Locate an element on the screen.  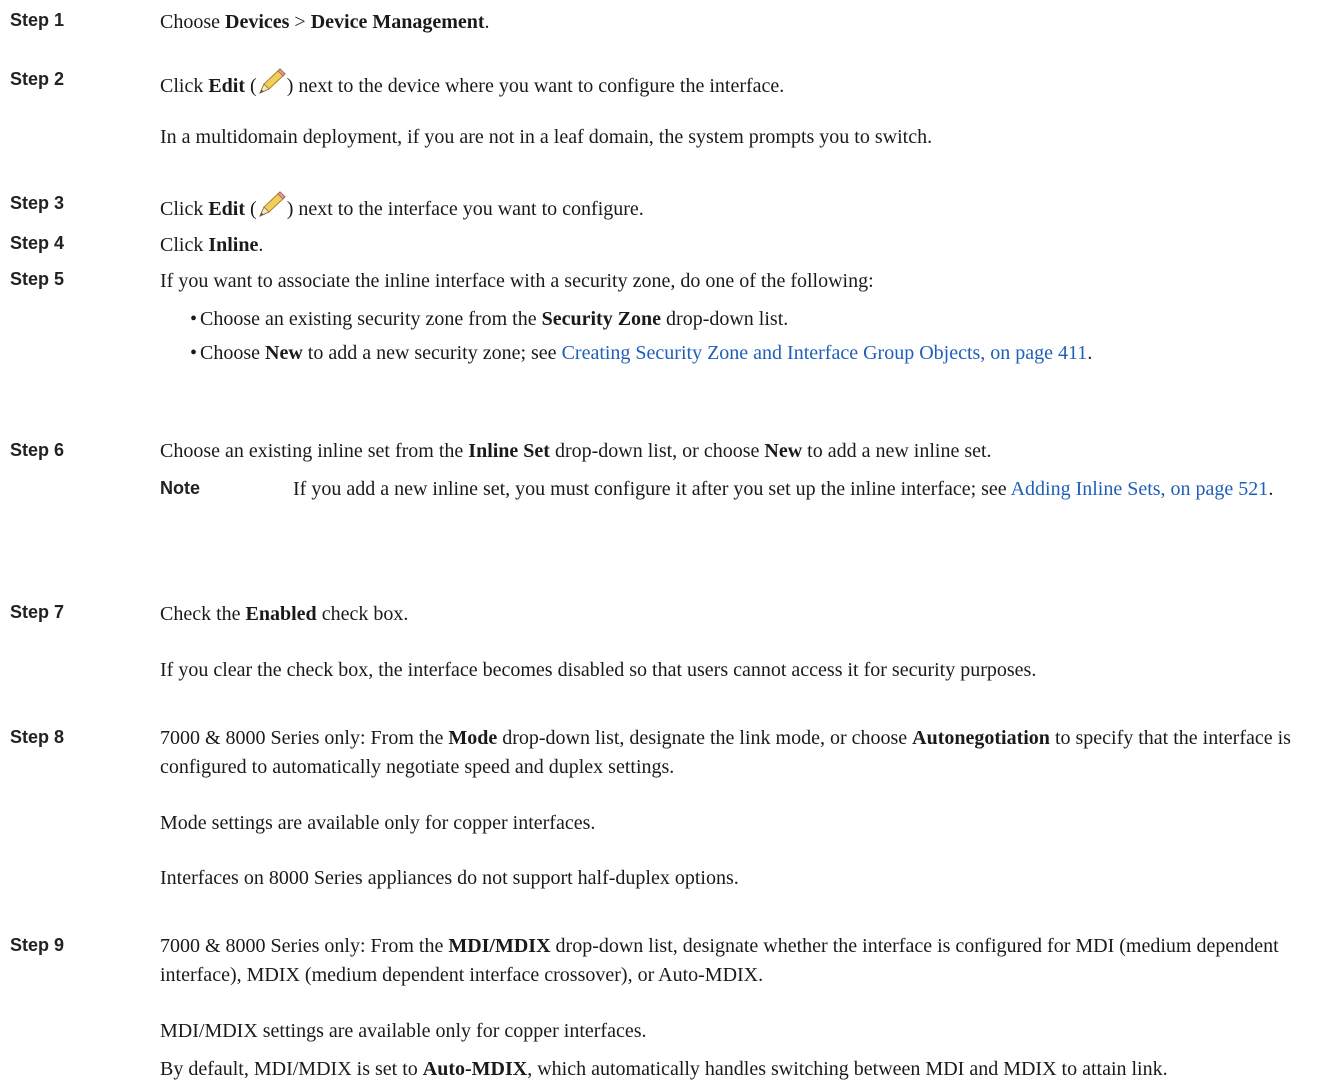
step-6-label: Step 6 is located at coordinates (37, 450).